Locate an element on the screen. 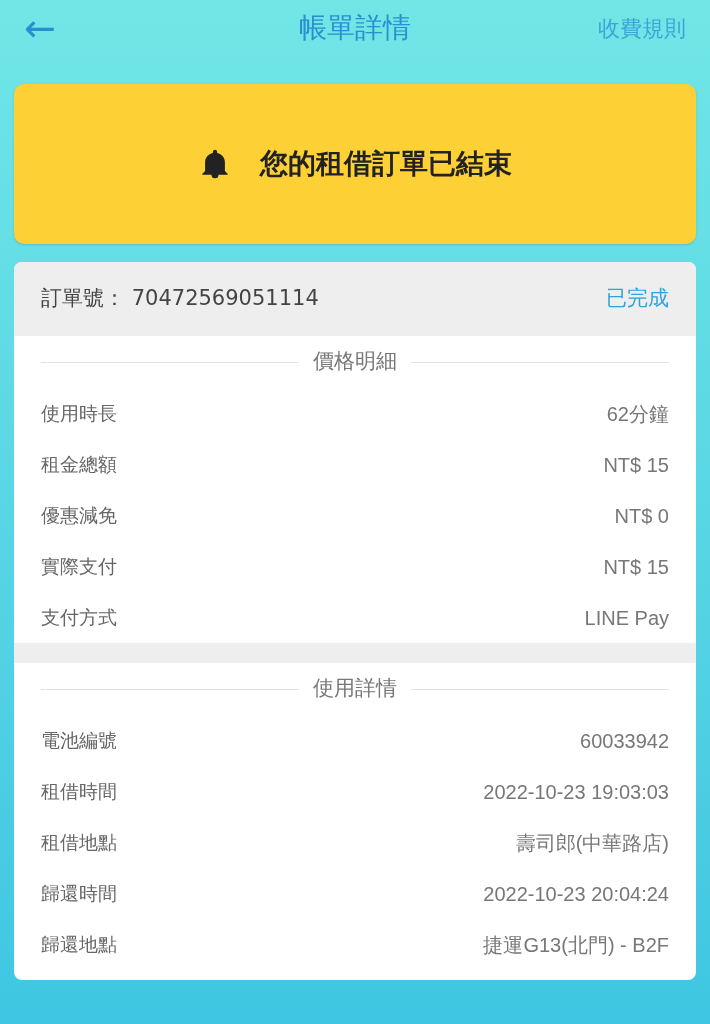 The height and width of the screenshot is (1024, 710). section-title: 使用詳情 is located at coordinates (355, 689).